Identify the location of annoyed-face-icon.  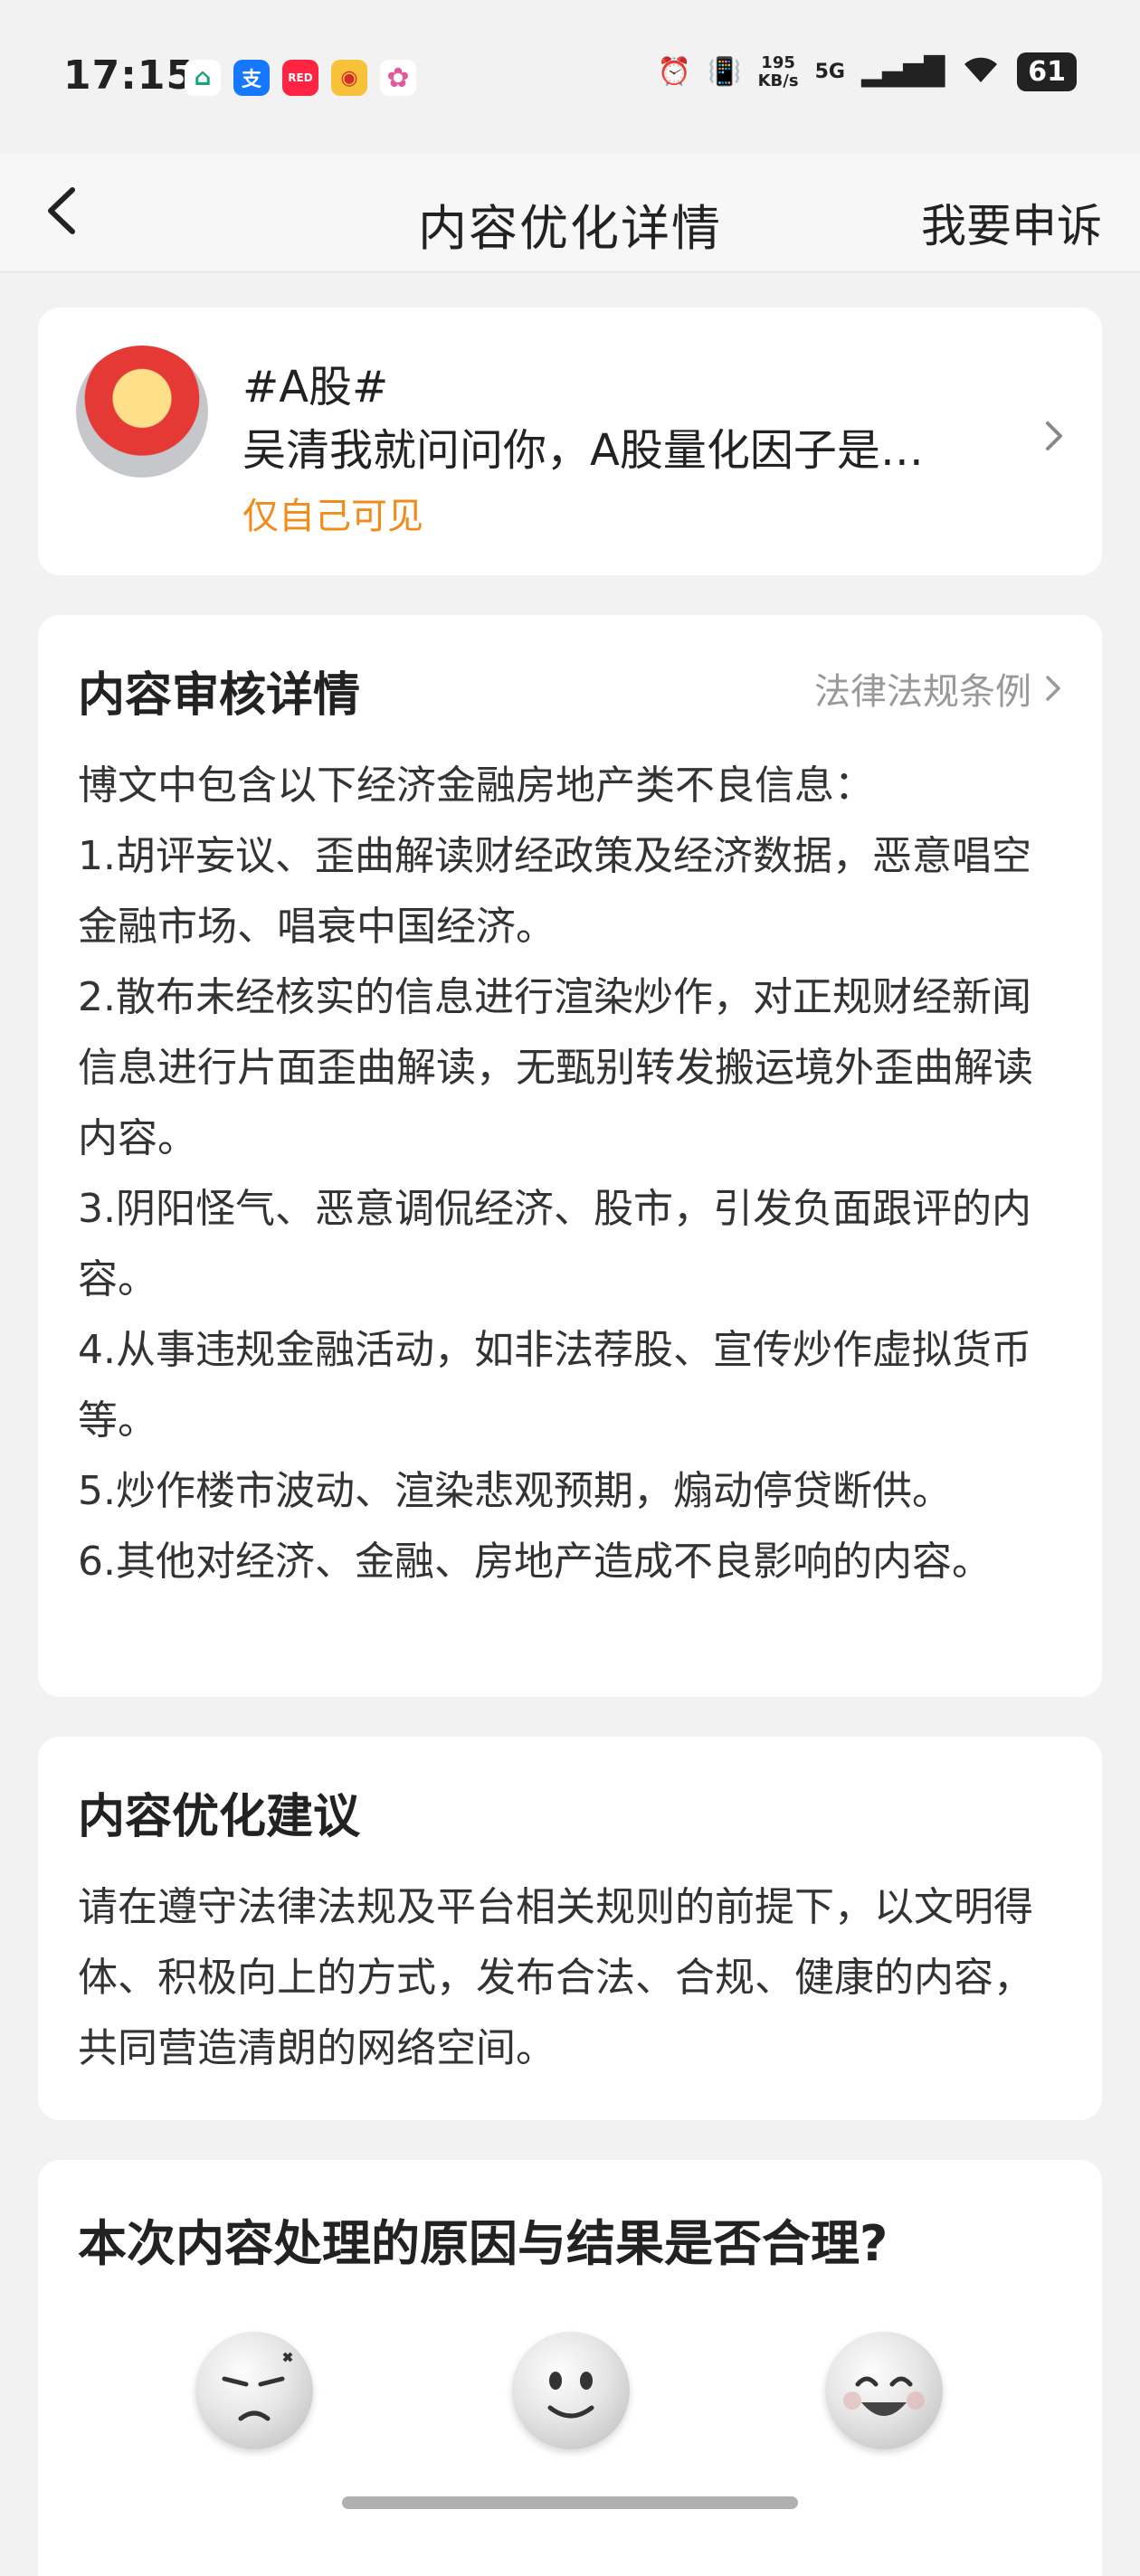
(254, 2390).